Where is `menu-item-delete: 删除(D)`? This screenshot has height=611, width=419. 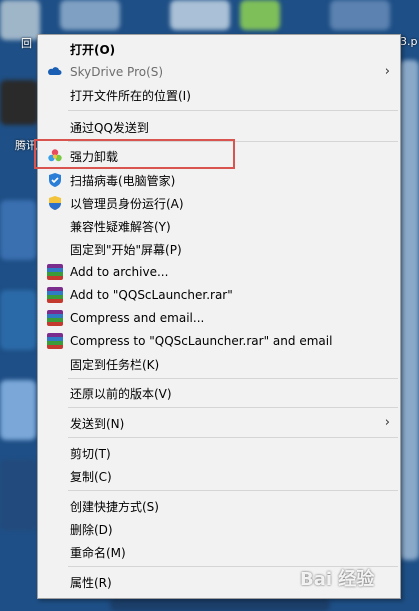
menu-item-delete: 删除(D) is located at coordinates (219, 529).